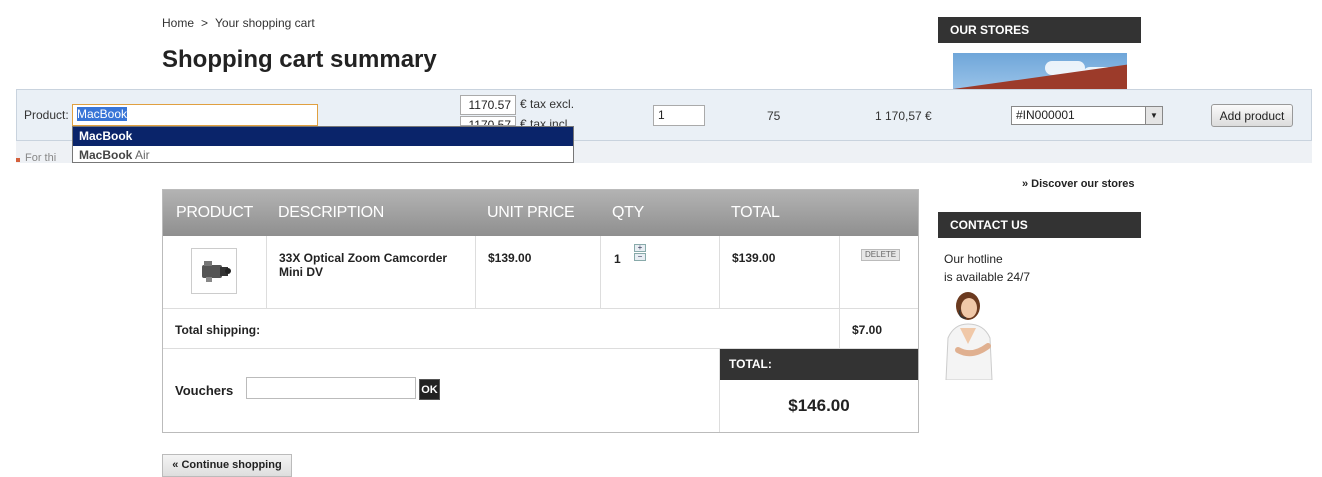 The width and height of the screenshot is (1322, 477). Describe the element at coordinates (755, 212) in the screenshot. I see `header-total: TOTAL` at that location.